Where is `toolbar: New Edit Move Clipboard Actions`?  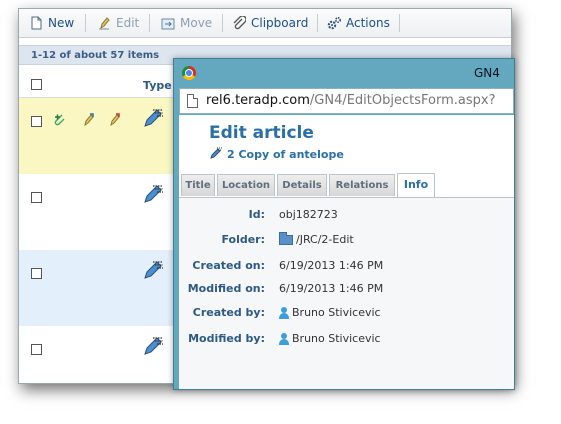 toolbar: New Edit Move Clipboard Actions is located at coordinates (265, 23).